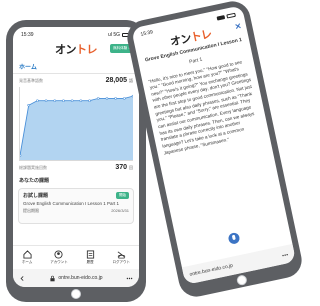 The height and width of the screenshot is (306, 320). What do you see at coordinates (31, 80) in the screenshot?
I see `stat-label: 発音基準語数` at bounding box center [31, 80].